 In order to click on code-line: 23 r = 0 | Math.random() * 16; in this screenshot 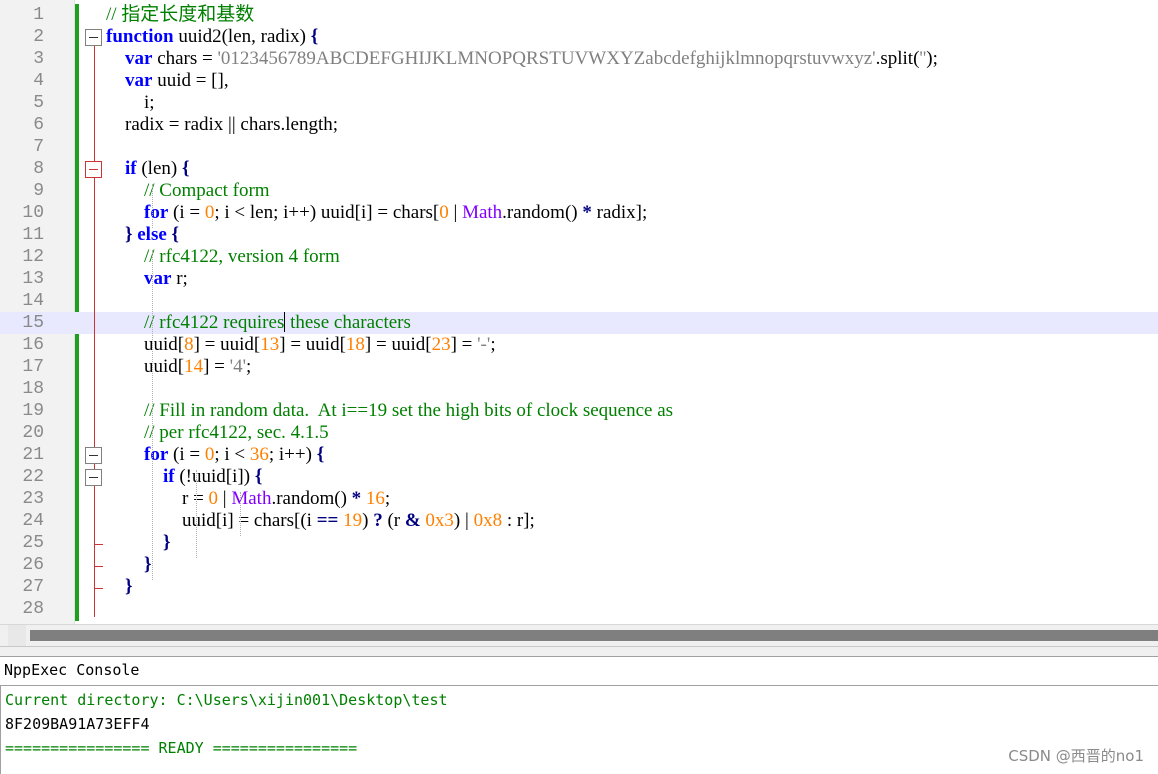, I will do `click(579, 499)`.